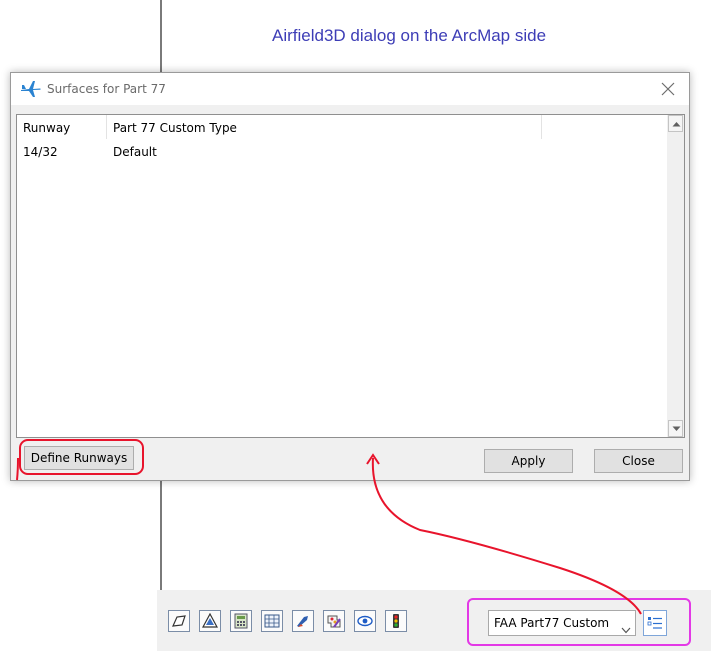 The height and width of the screenshot is (651, 711). Describe the element at coordinates (17, 469) in the screenshot. I see `annotation-stroke` at that location.